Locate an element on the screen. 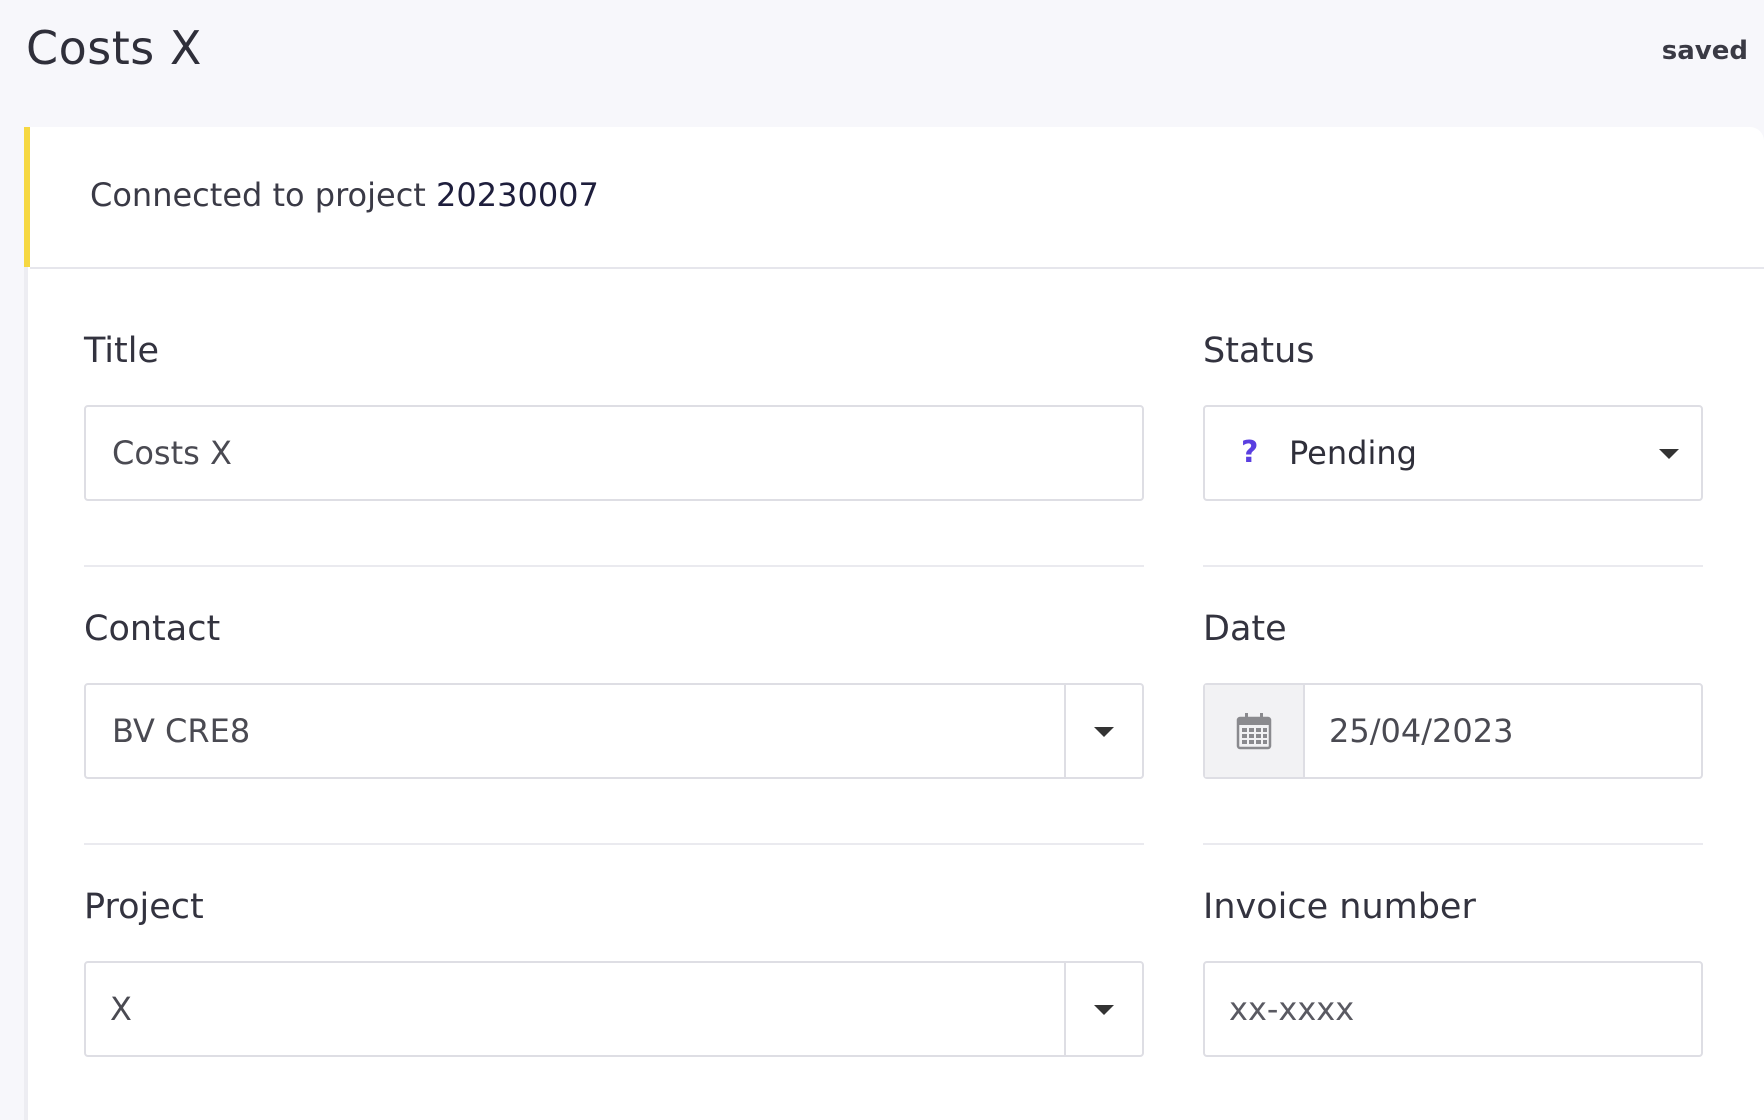 Image resolution: width=1764 pixels, height=1120 pixels. page-header: Costs X saved is located at coordinates (882, 63).